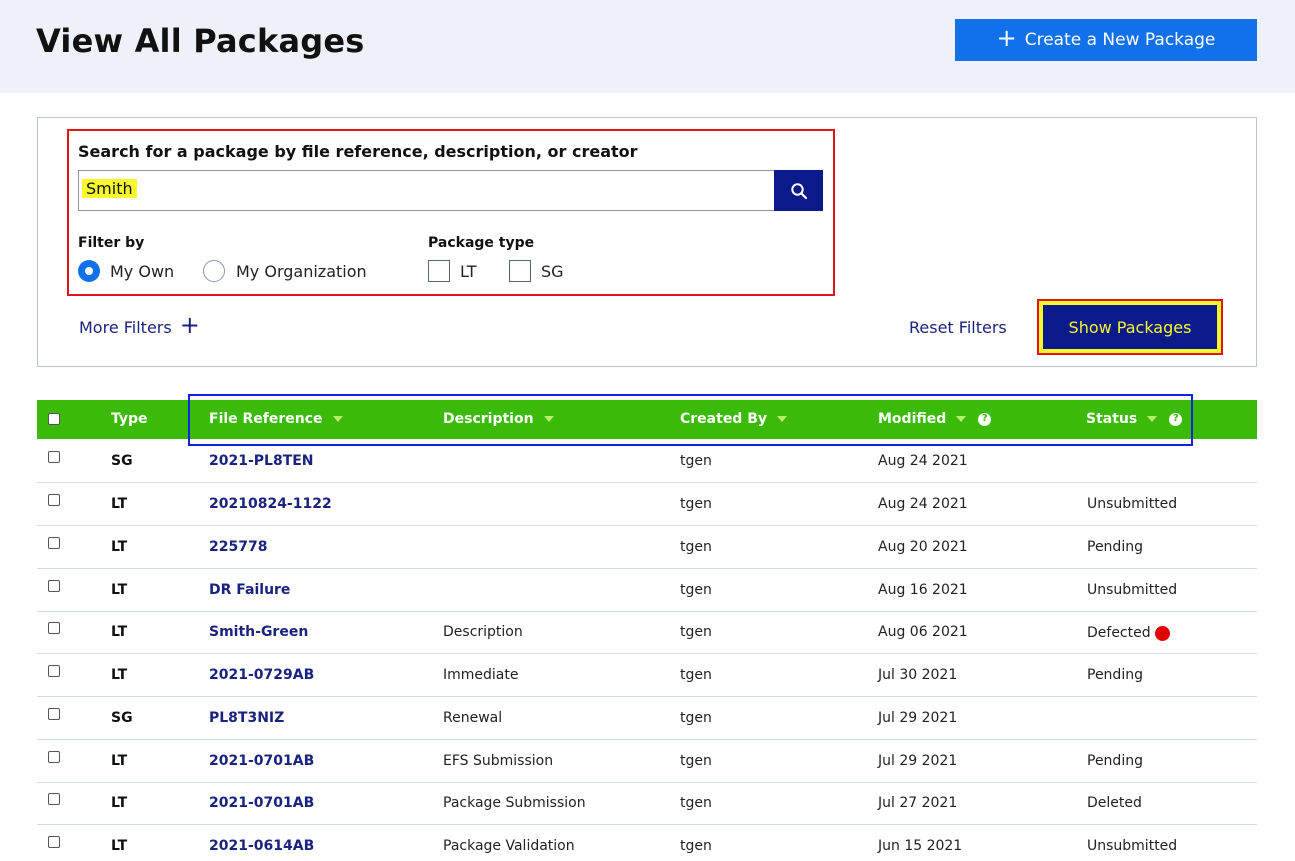  Describe the element at coordinates (1119, 632) in the screenshot. I see `status-text: Defected` at that location.